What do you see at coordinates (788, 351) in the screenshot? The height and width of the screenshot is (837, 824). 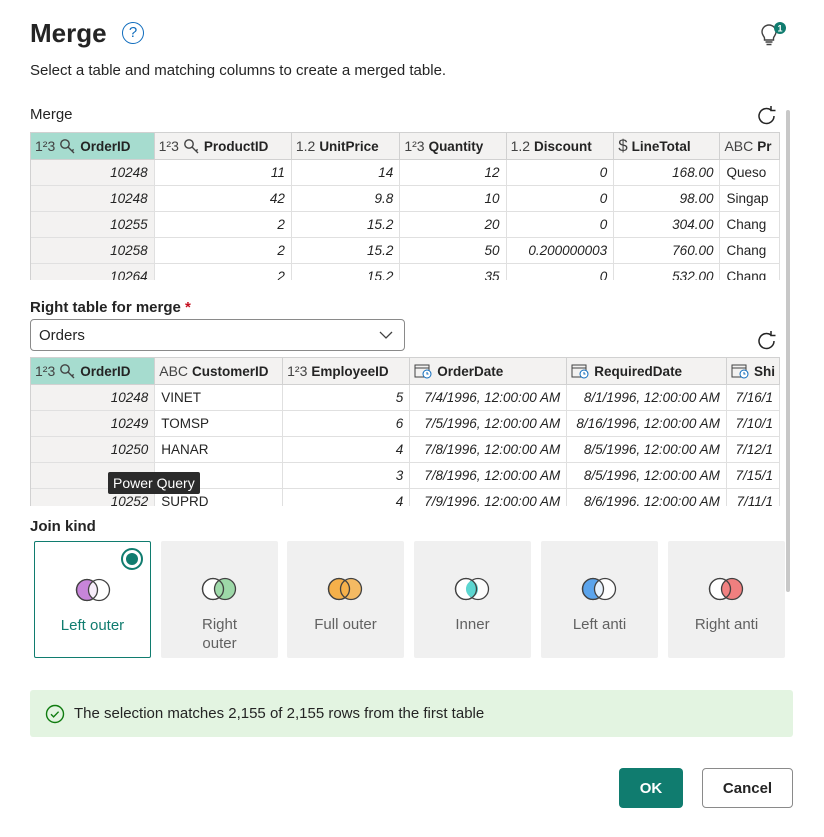 I see `scrollbar` at bounding box center [788, 351].